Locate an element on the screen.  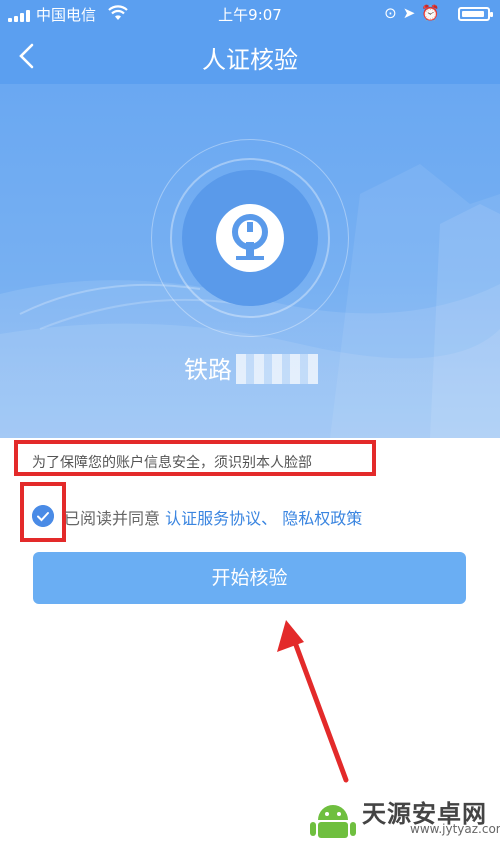
location-icon: ➤ is located at coordinates (412, 13).